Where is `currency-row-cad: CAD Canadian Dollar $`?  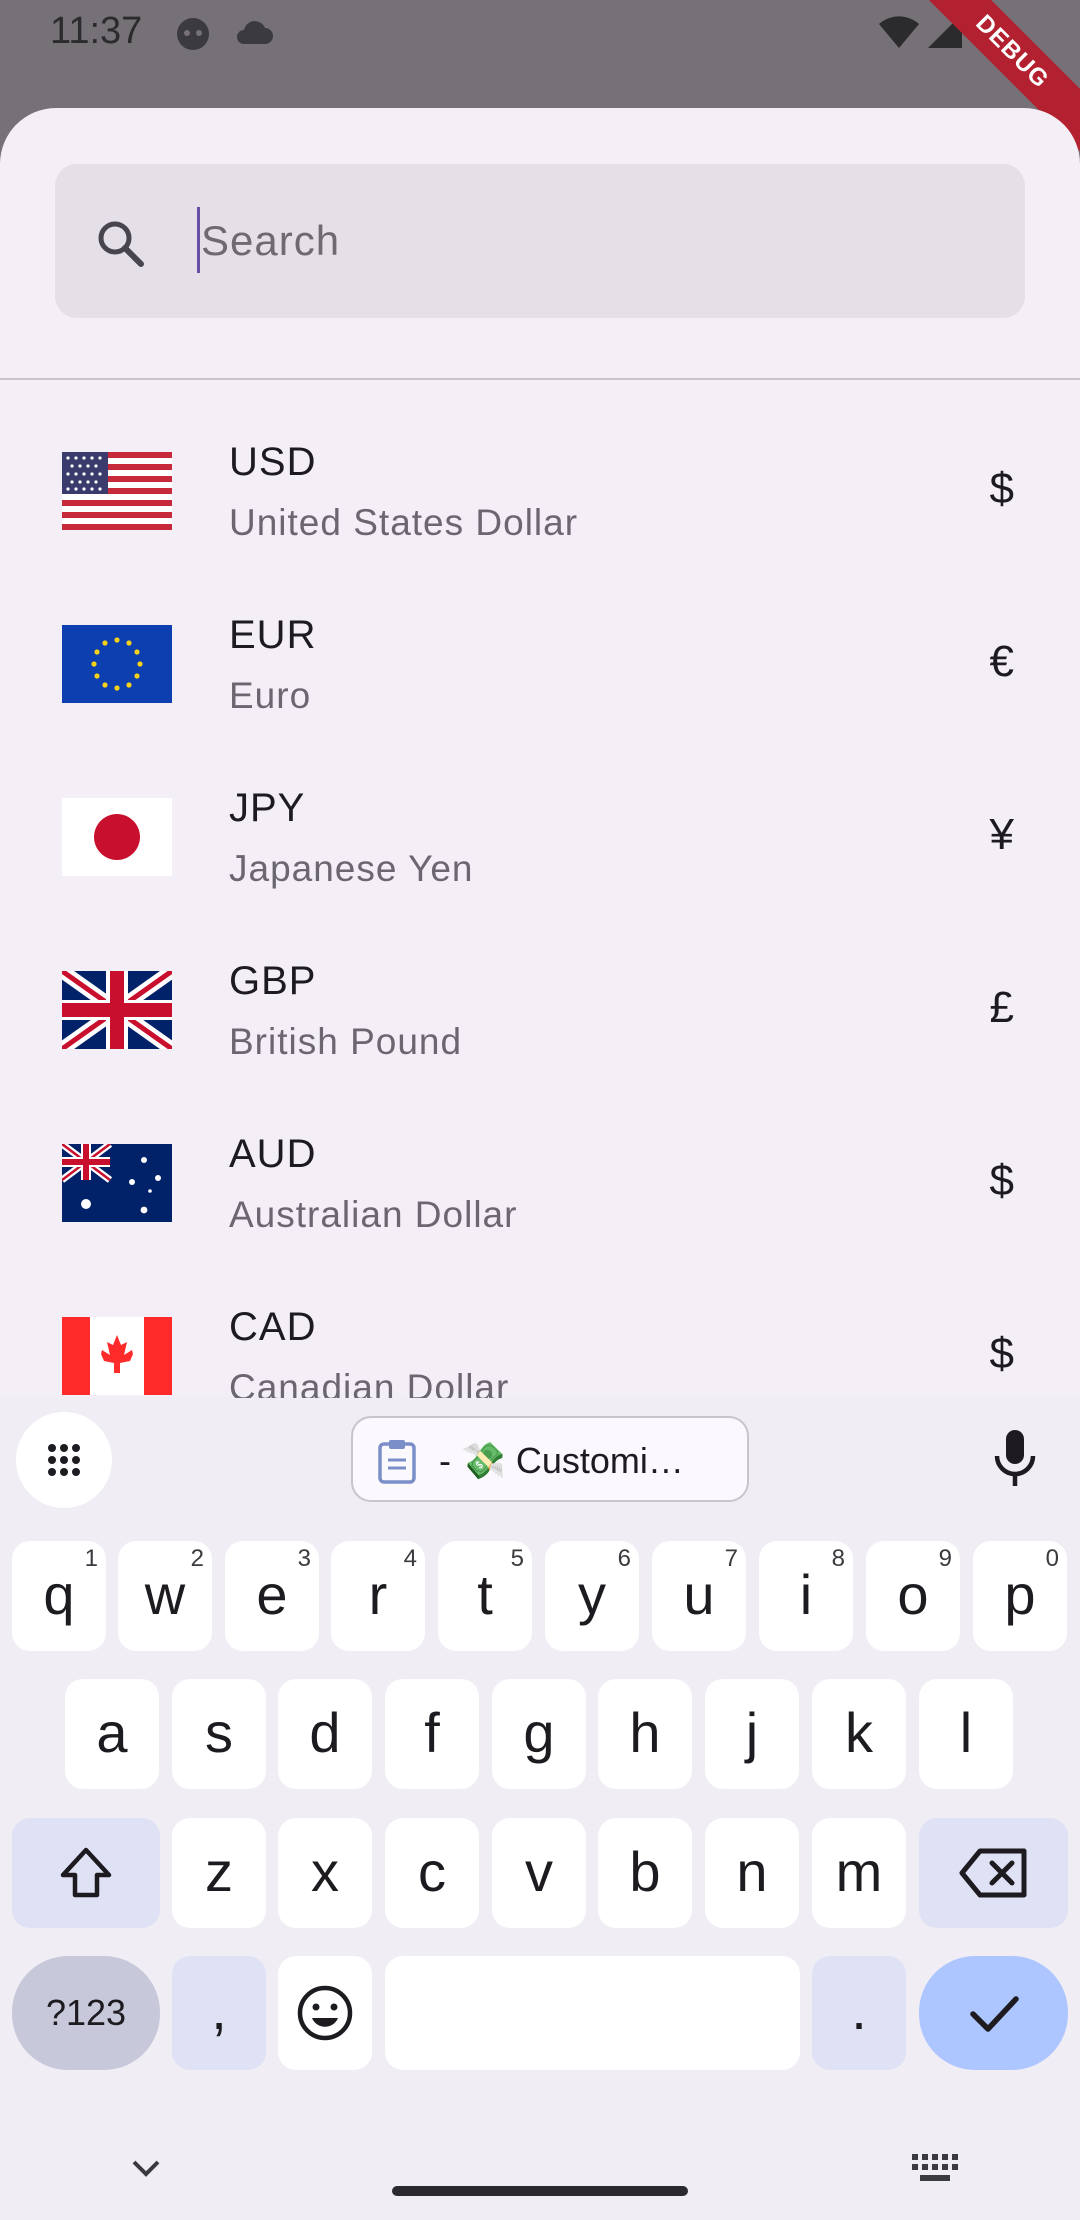 currency-row-cad: CAD Canadian Dollar $ is located at coordinates (540, 1333).